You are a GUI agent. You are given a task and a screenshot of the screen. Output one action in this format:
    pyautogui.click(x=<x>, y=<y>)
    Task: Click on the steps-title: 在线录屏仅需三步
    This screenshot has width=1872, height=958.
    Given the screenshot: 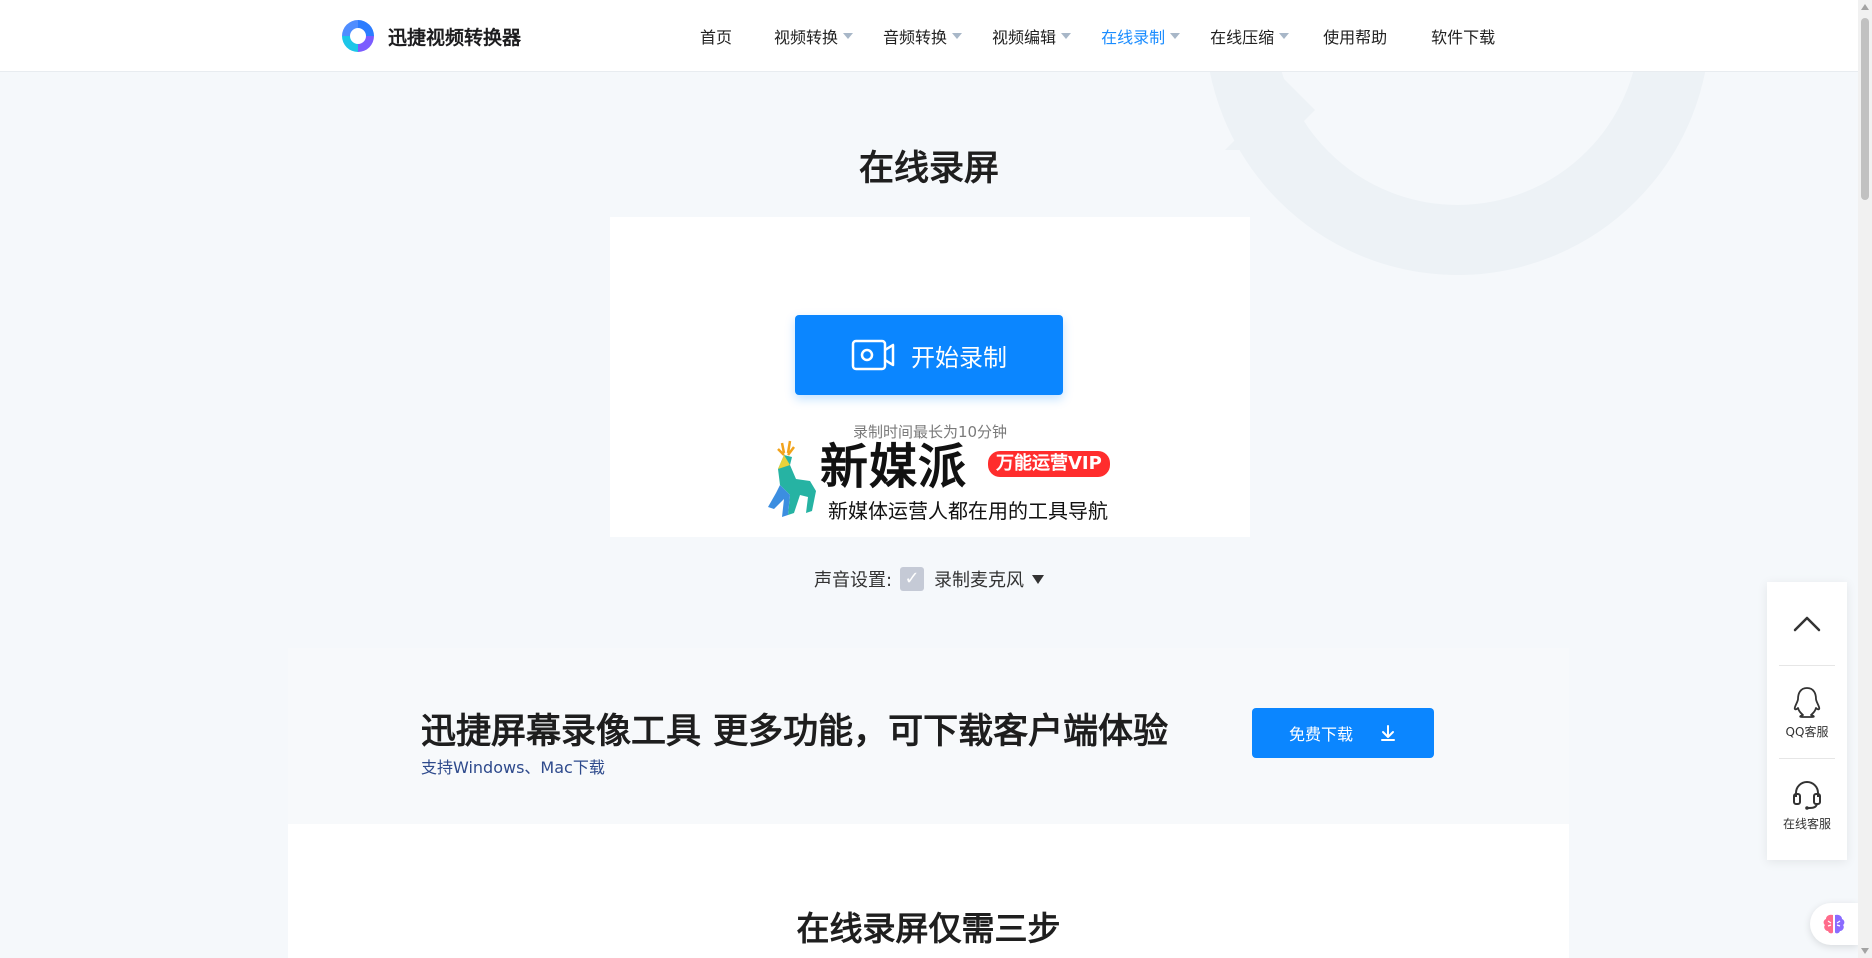 What is the action you would take?
    pyautogui.click(x=928, y=928)
    